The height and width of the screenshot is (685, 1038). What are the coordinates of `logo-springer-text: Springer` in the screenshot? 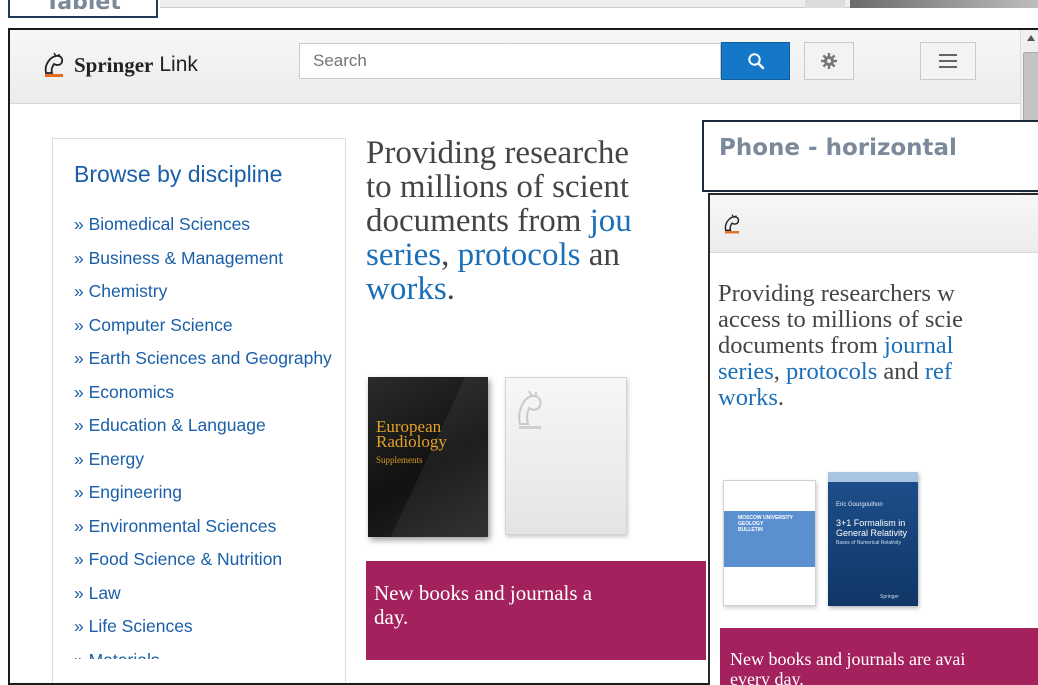 It's located at (114, 64).